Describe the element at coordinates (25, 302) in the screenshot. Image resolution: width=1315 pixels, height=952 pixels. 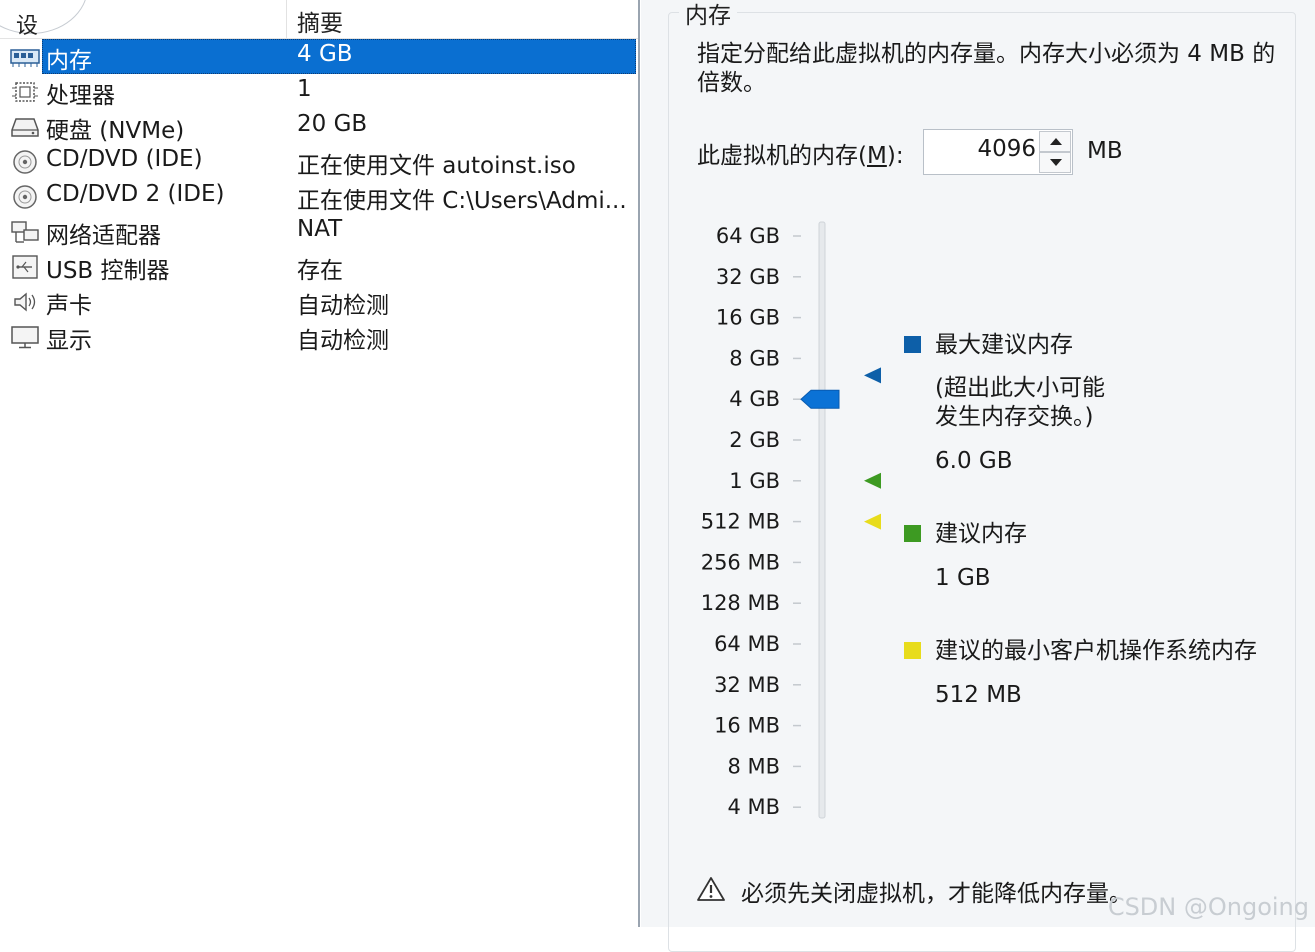
I see `speaker-icon` at that location.